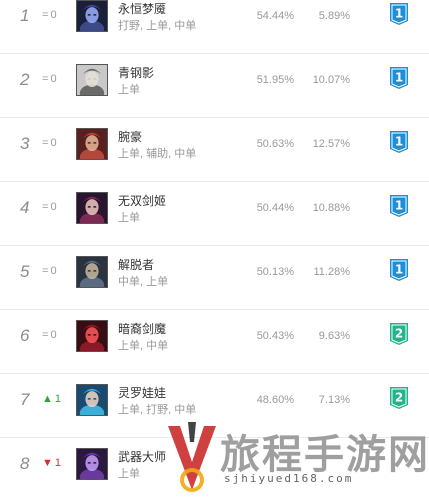 This screenshot has height=500, width=429. What do you see at coordinates (92, 16) in the screenshot?
I see `nocturne-avatar` at bounding box center [92, 16].